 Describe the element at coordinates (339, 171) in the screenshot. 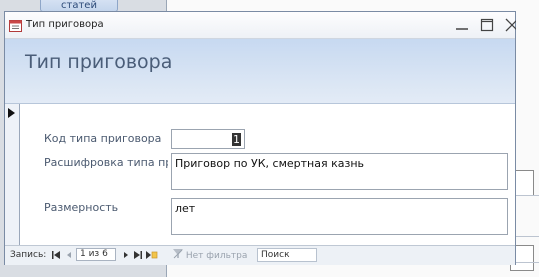

I see `description-input: Приговор по УК, смертная казнь` at that location.